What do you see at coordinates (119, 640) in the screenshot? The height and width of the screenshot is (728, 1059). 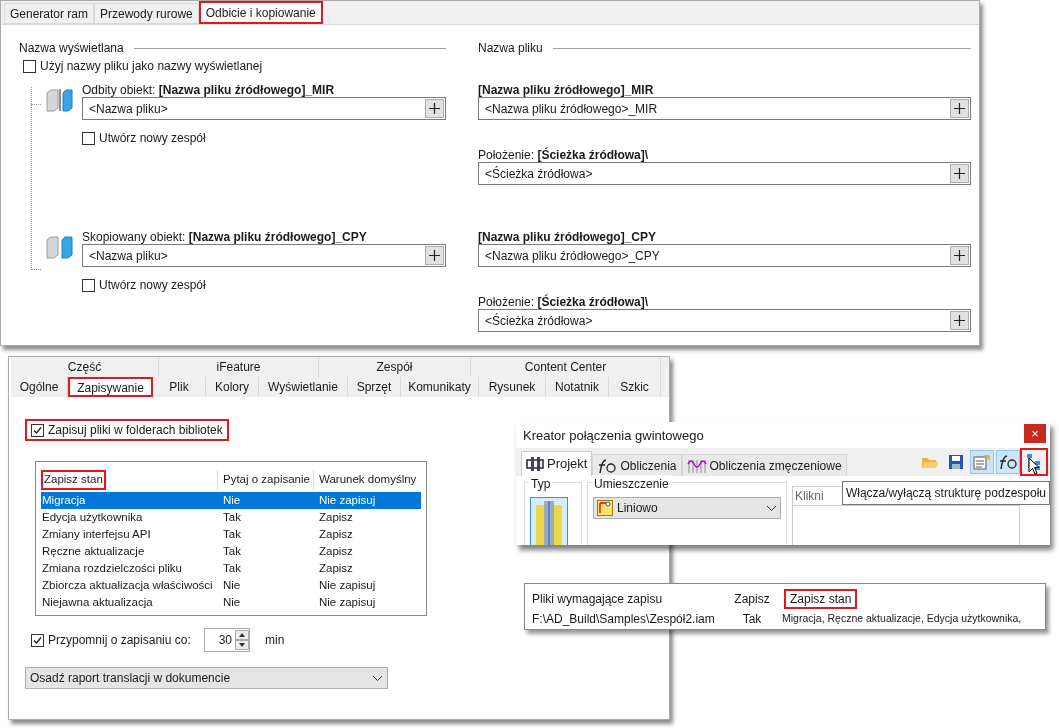 I see `checkbox-label: Przypomnij o zapisaniu co:` at bounding box center [119, 640].